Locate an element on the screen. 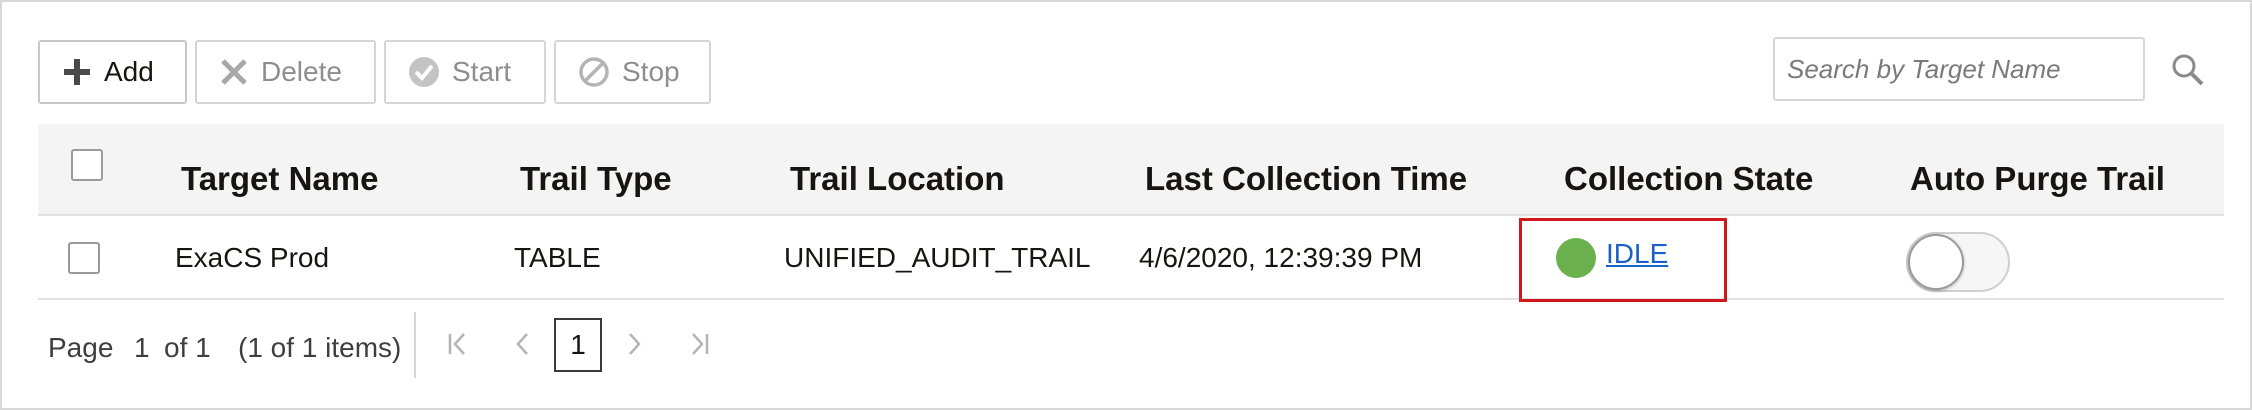 This screenshot has height=410, width=2252. first-page-icon is located at coordinates (456, 344).